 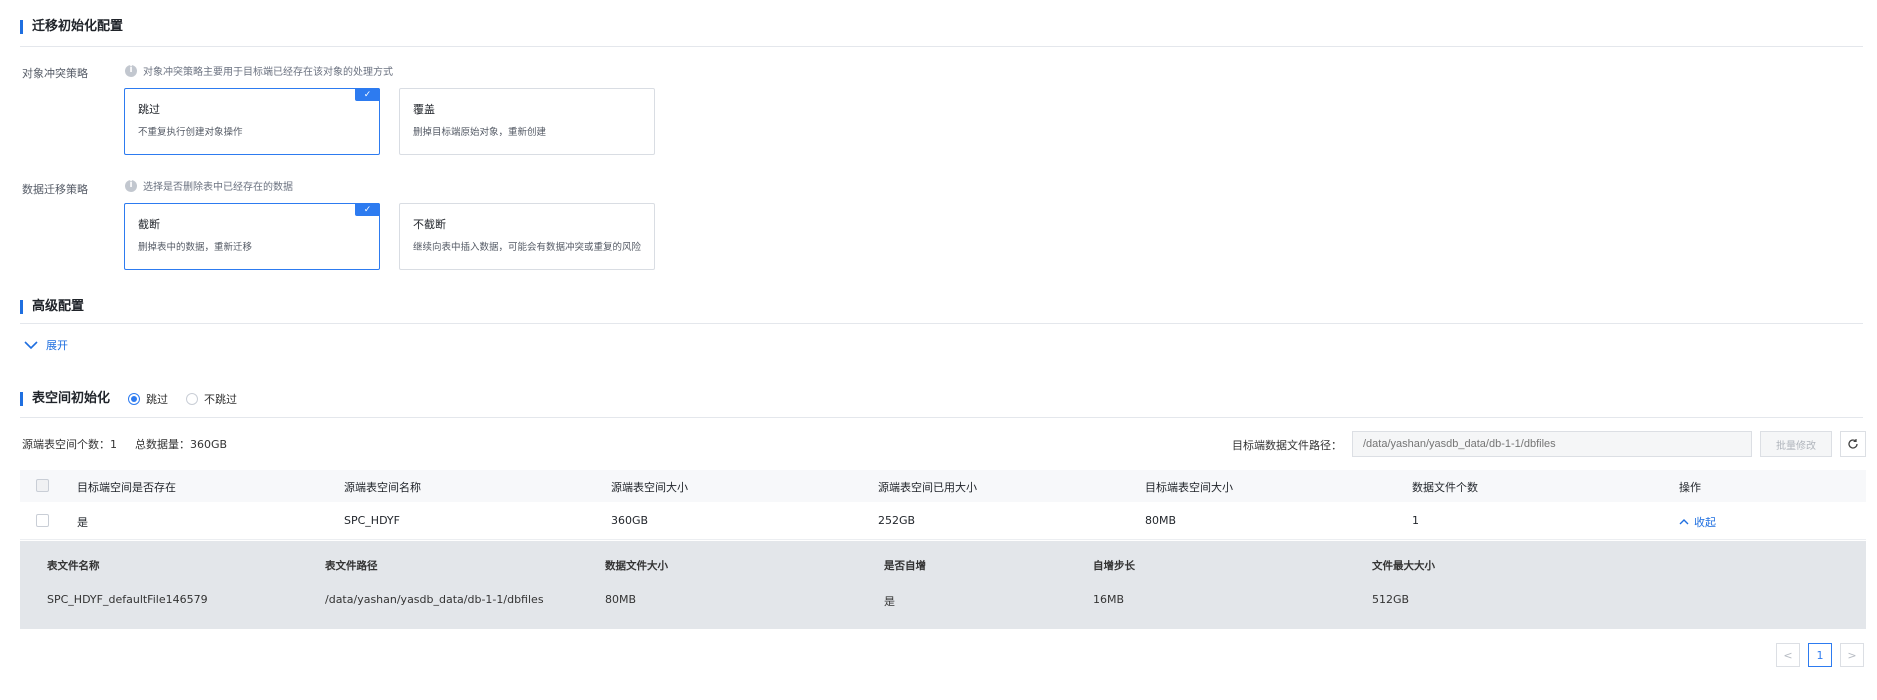 I want to click on collapse-button: 收起, so click(x=1697, y=522).